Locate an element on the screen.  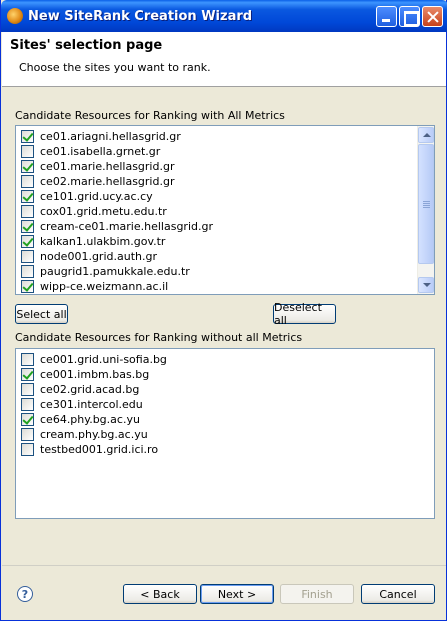
list-item-label: paugrid1.pamukkale.edu.tr is located at coordinates (115, 271).